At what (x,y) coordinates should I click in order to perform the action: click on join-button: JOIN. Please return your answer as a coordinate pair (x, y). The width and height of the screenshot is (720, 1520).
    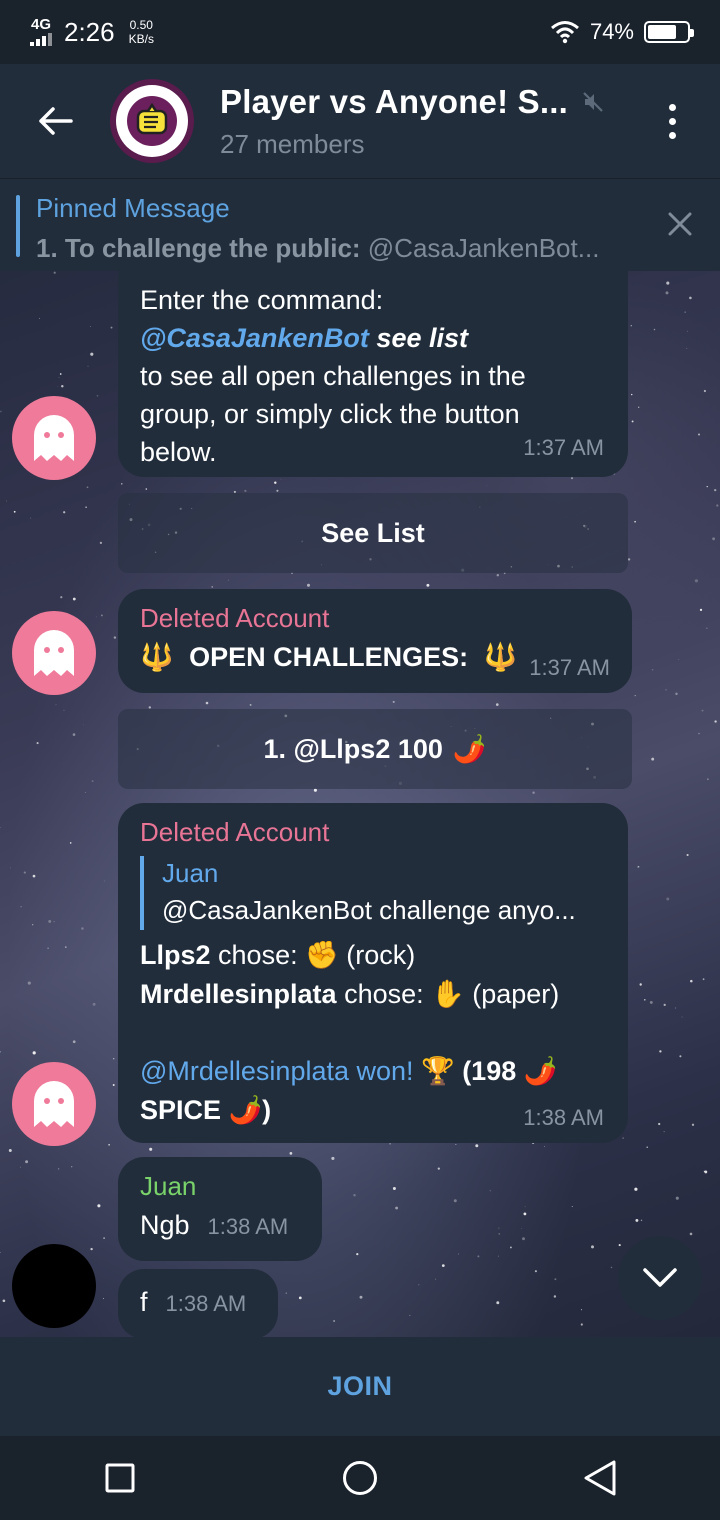
    Looking at the image, I should click on (359, 1386).